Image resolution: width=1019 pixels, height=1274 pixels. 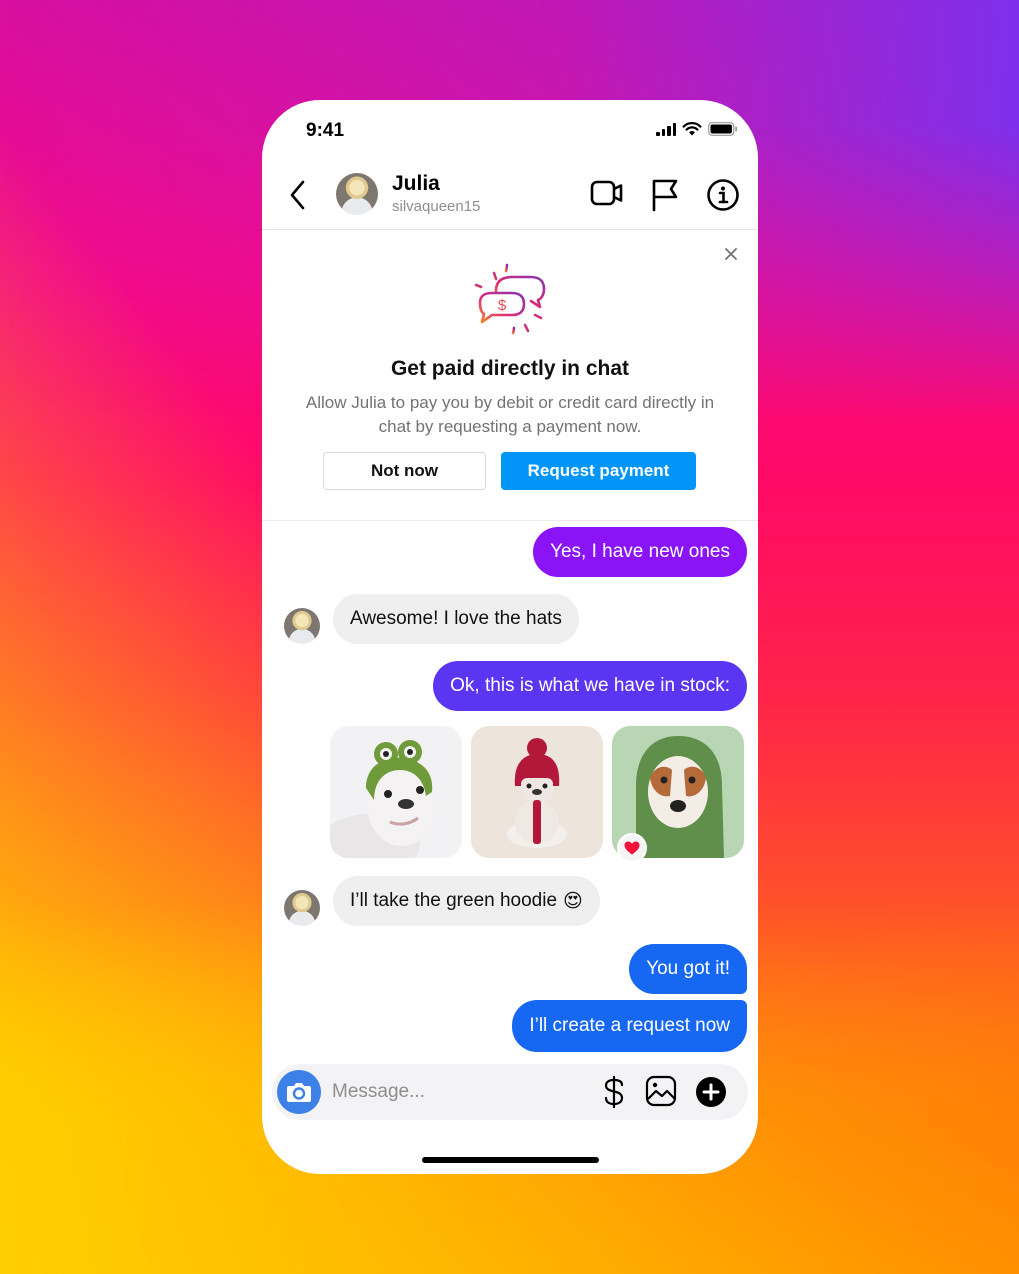 I want to click on info-button, so click(x=723, y=197).